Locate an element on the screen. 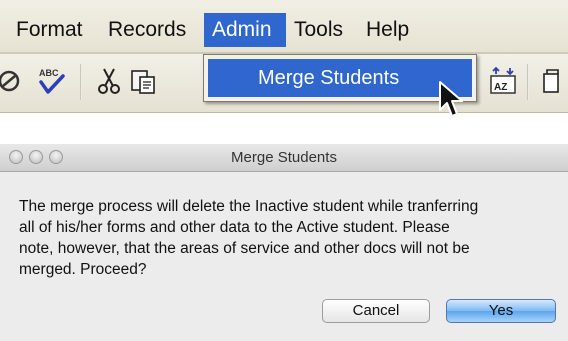 This screenshot has width=568, height=341. menu-format: Format is located at coordinates (49, 30).